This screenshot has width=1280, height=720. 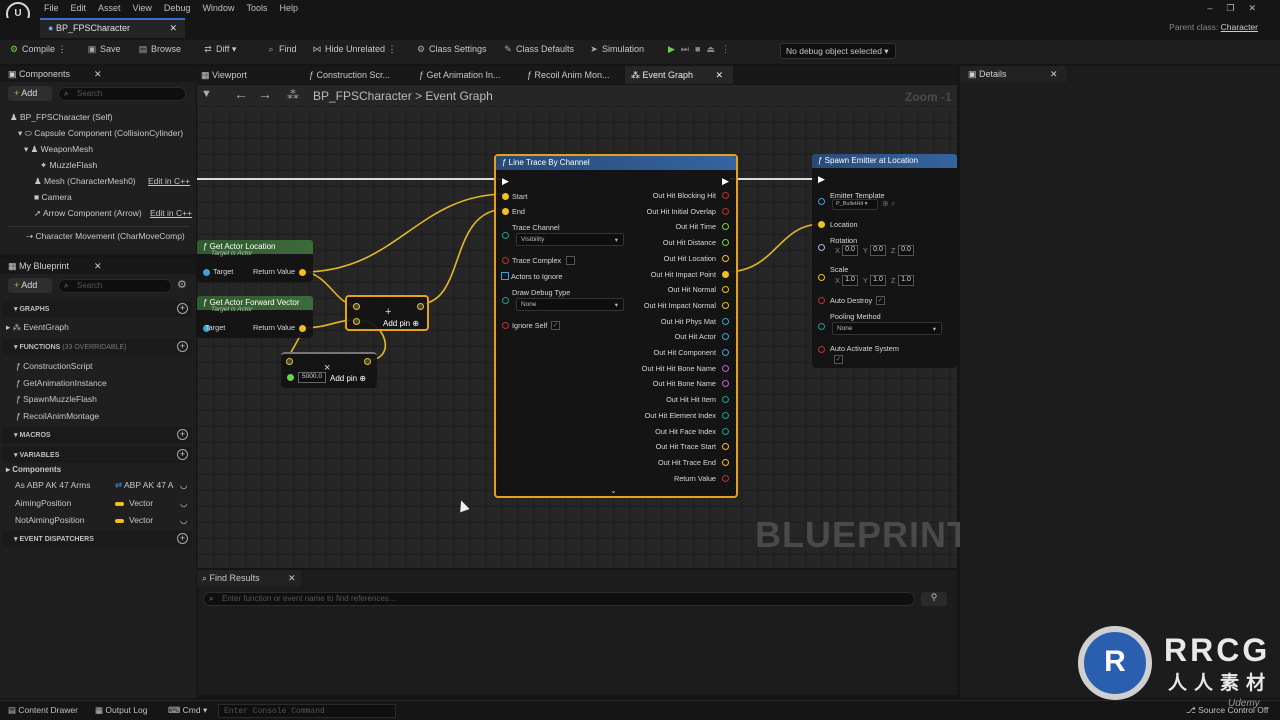 What do you see at coordinates (241, 94) in the screenshot?
I see `back-arrow-icon: ←` at bounding box center [241, 94].